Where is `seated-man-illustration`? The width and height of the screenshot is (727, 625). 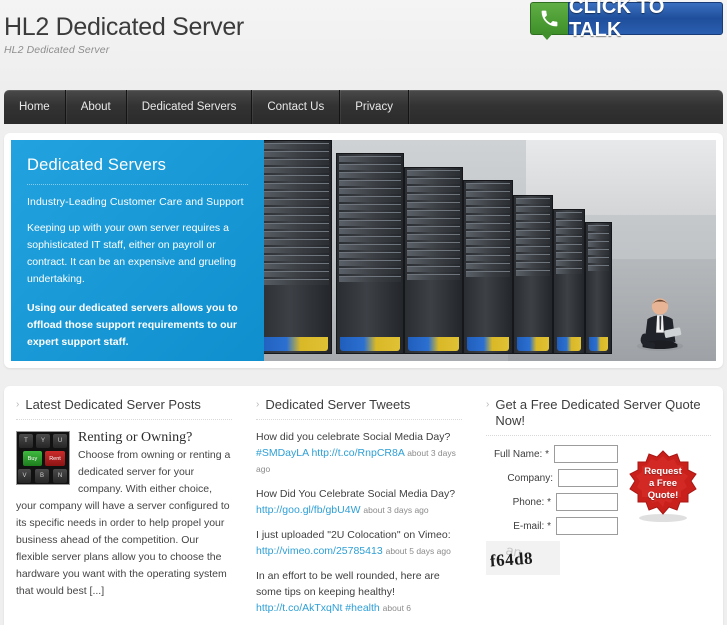 seated-man-illustration is located at coordinates (660, 325).